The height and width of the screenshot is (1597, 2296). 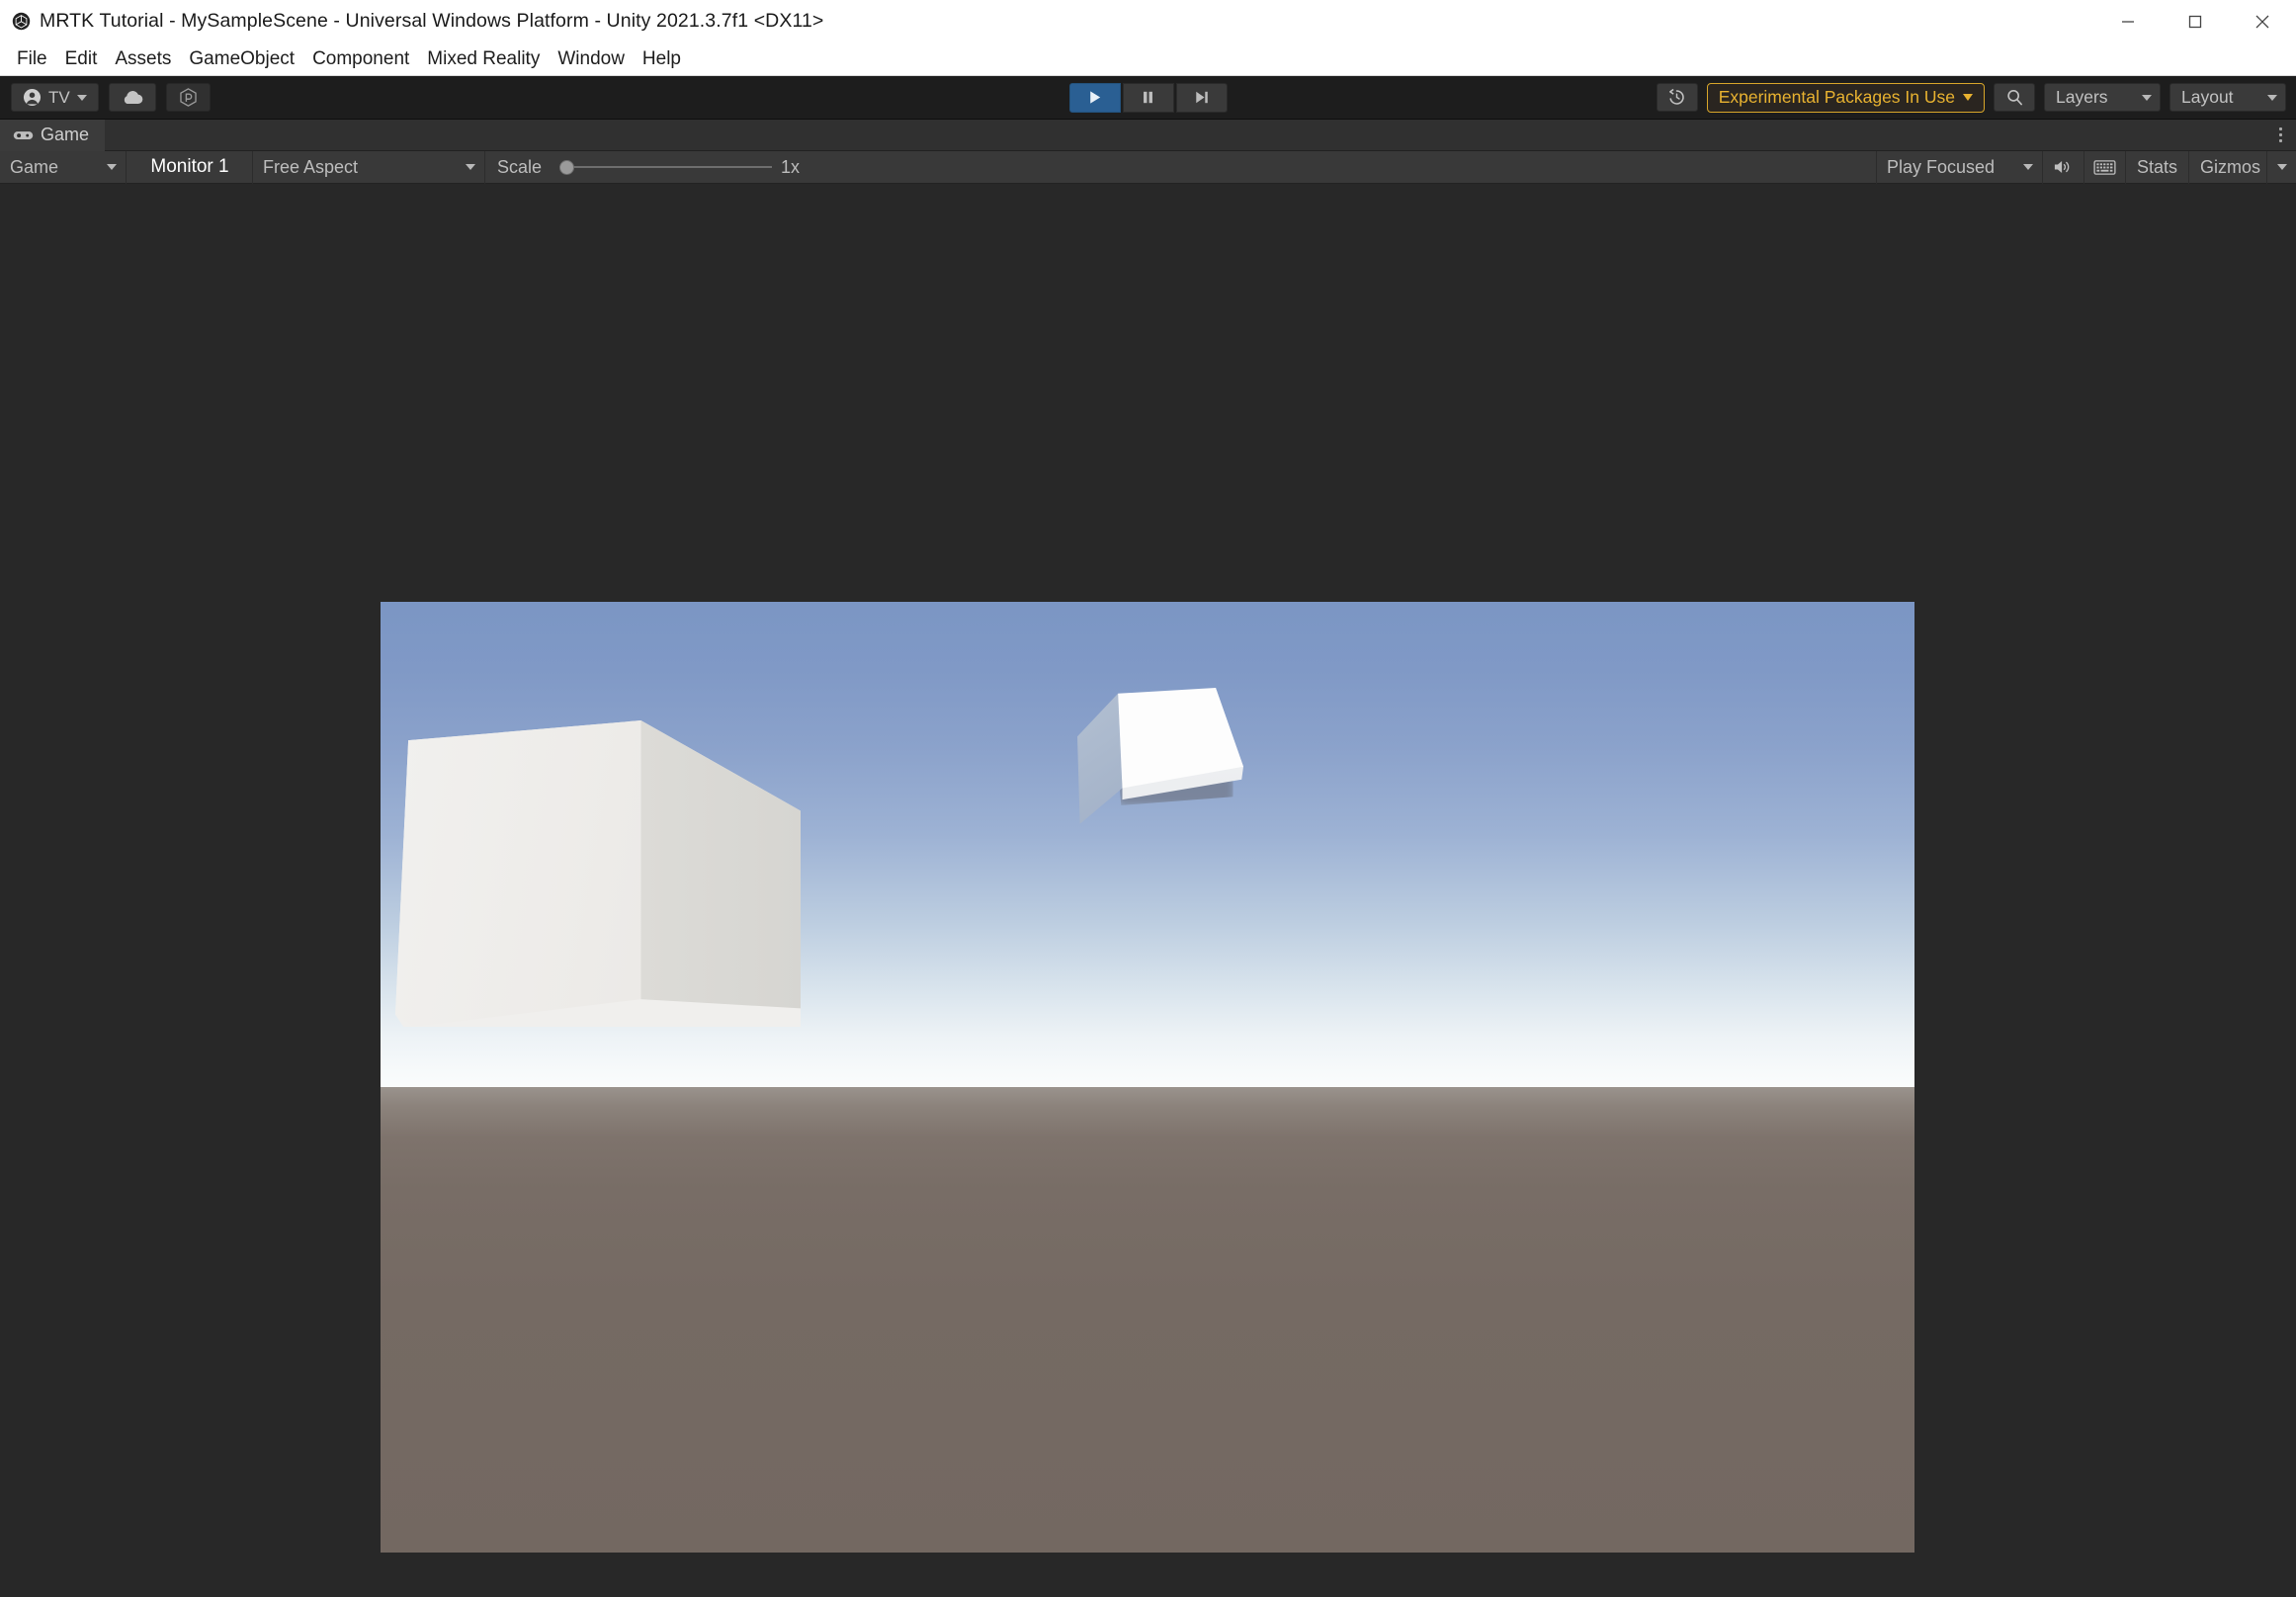 I want to click on aspect-ratio-label: Free Aspect, so click(x=311, y=166).